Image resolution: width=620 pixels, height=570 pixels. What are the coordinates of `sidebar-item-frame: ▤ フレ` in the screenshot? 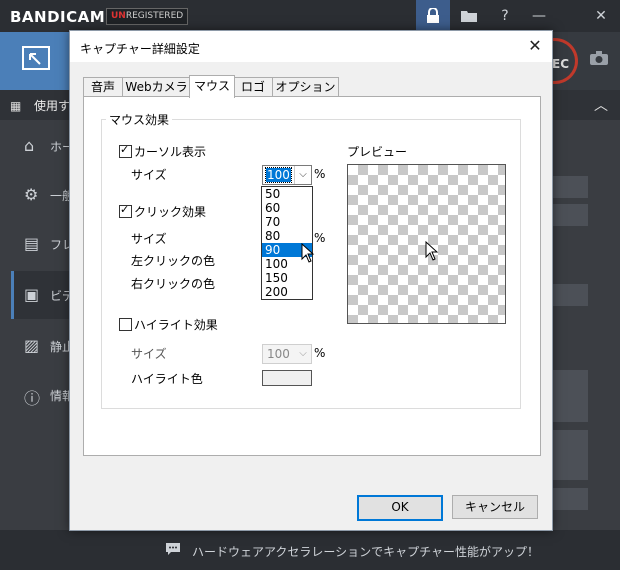 It's located at (44, 244).